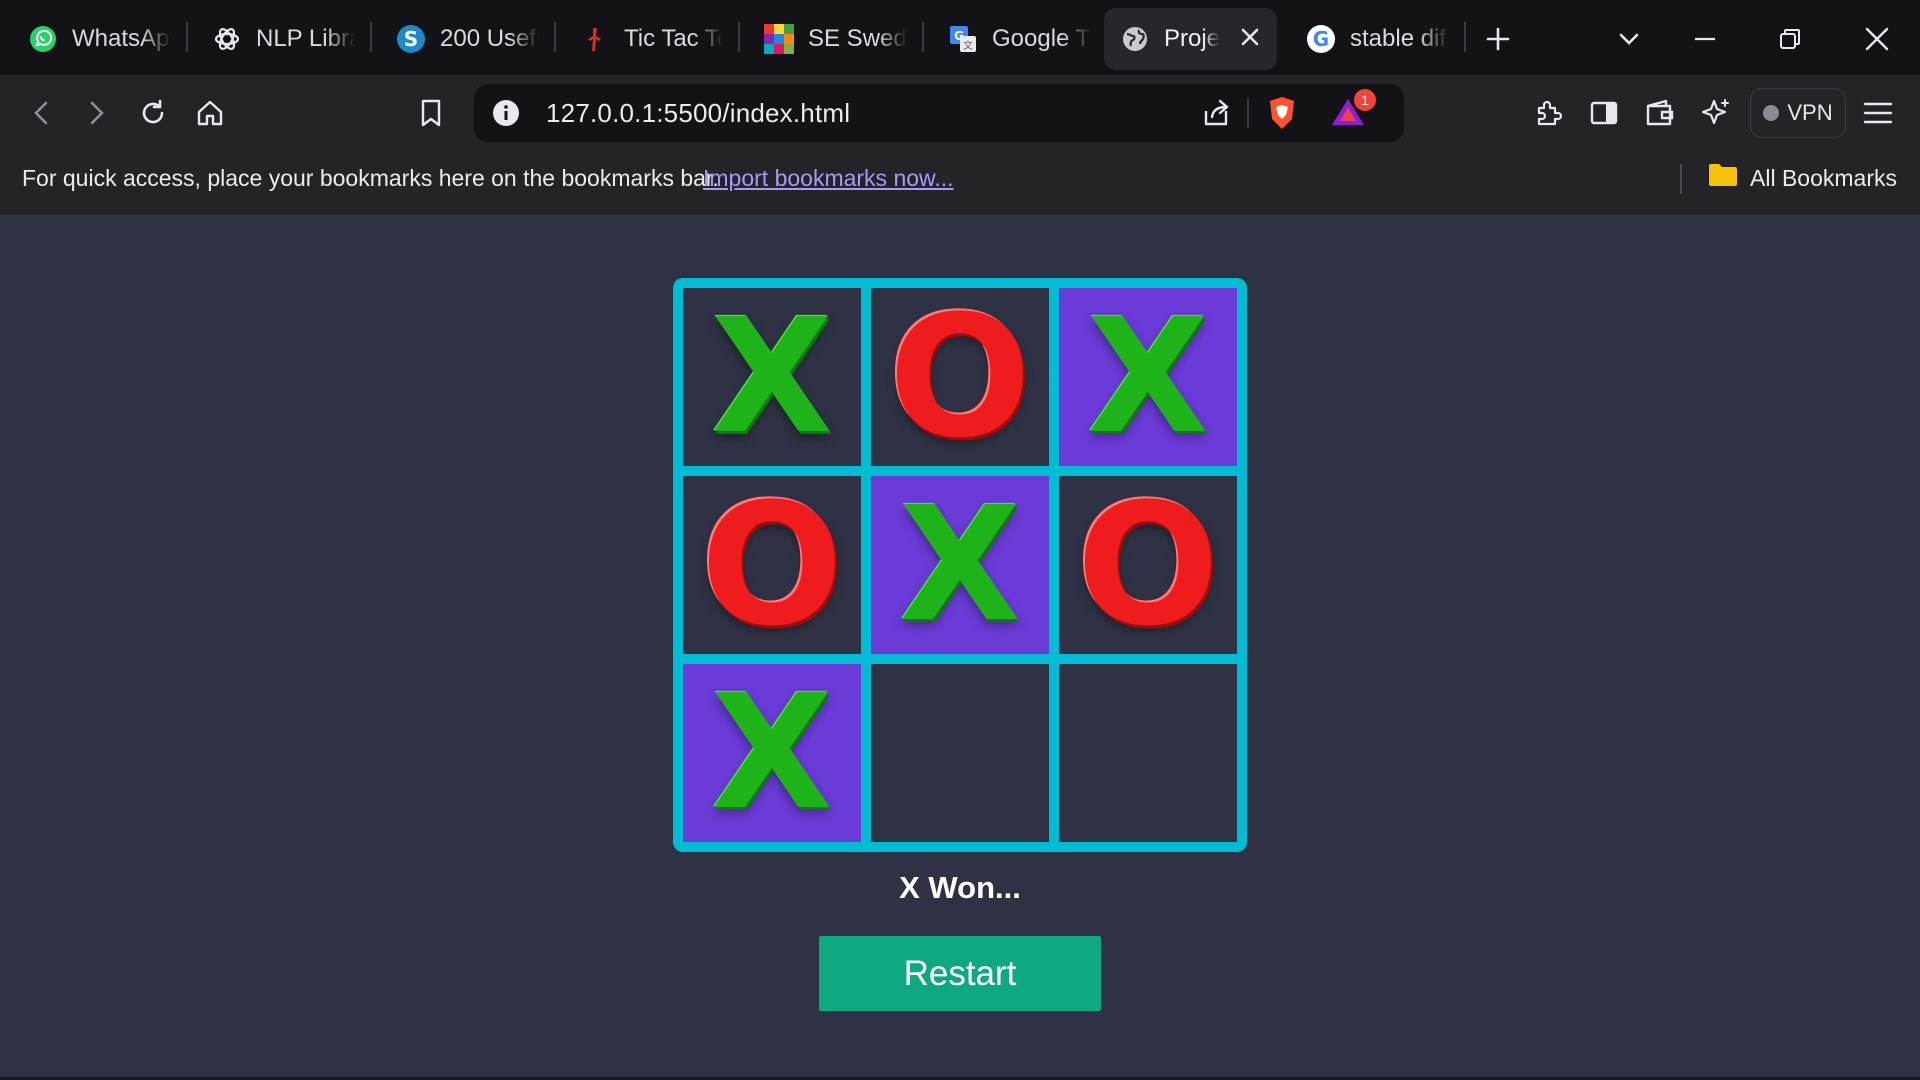 The image size is (1920, 1080). I want to click on vpn-label: VPN, so click(1810, 112).